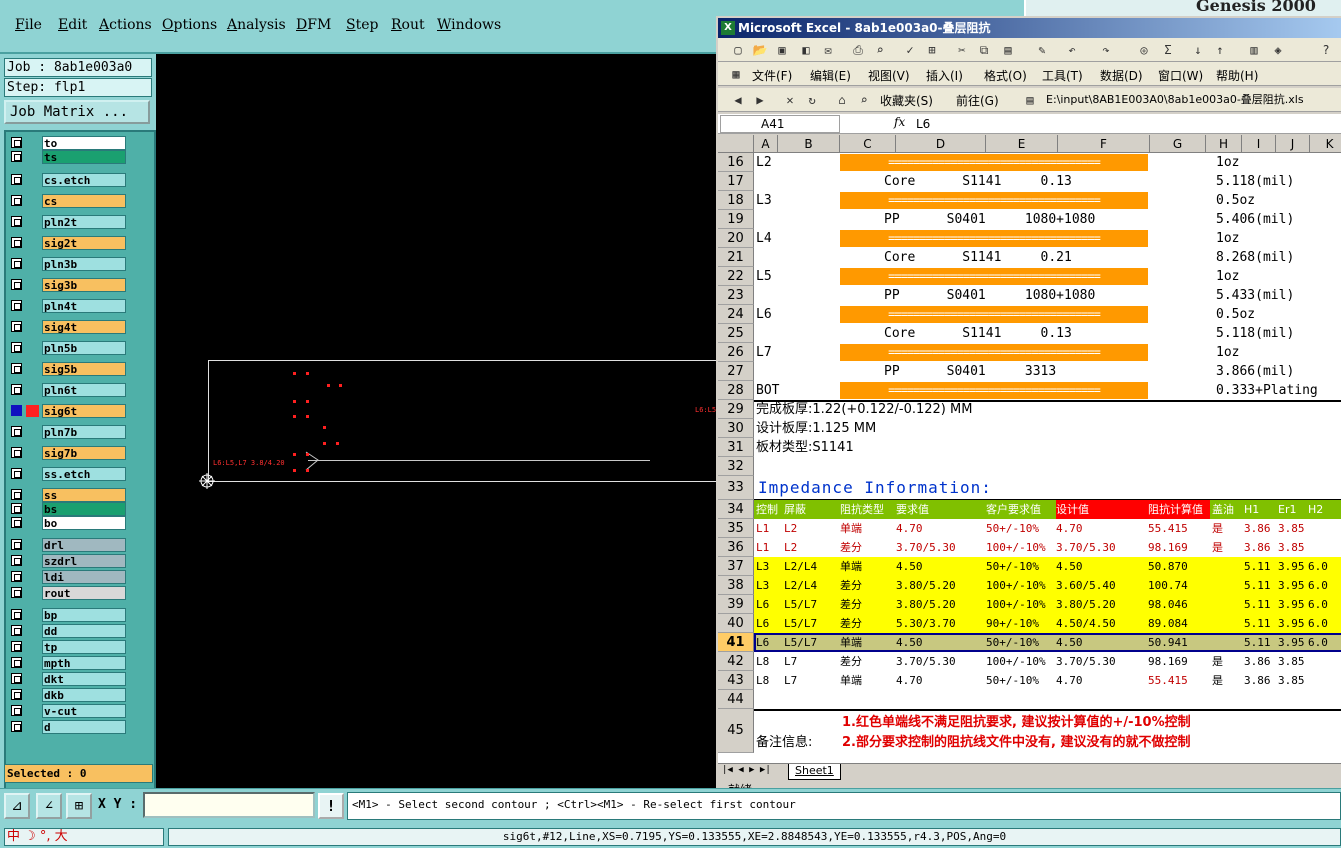 This screenshot has height=848, width=1341. I want to click on menu-actions: Actions, so click(125, 25).